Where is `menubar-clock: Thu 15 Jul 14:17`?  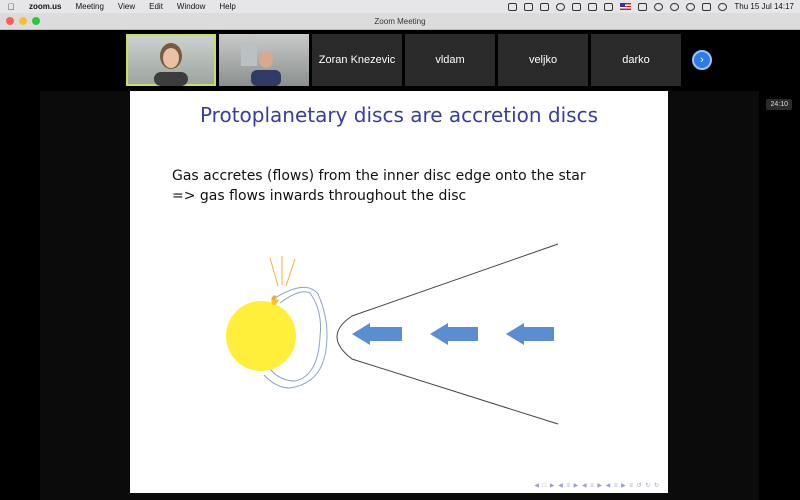 menubar-clock: Thu 15 Jul 14:17 is located at coordinates (764, 6).